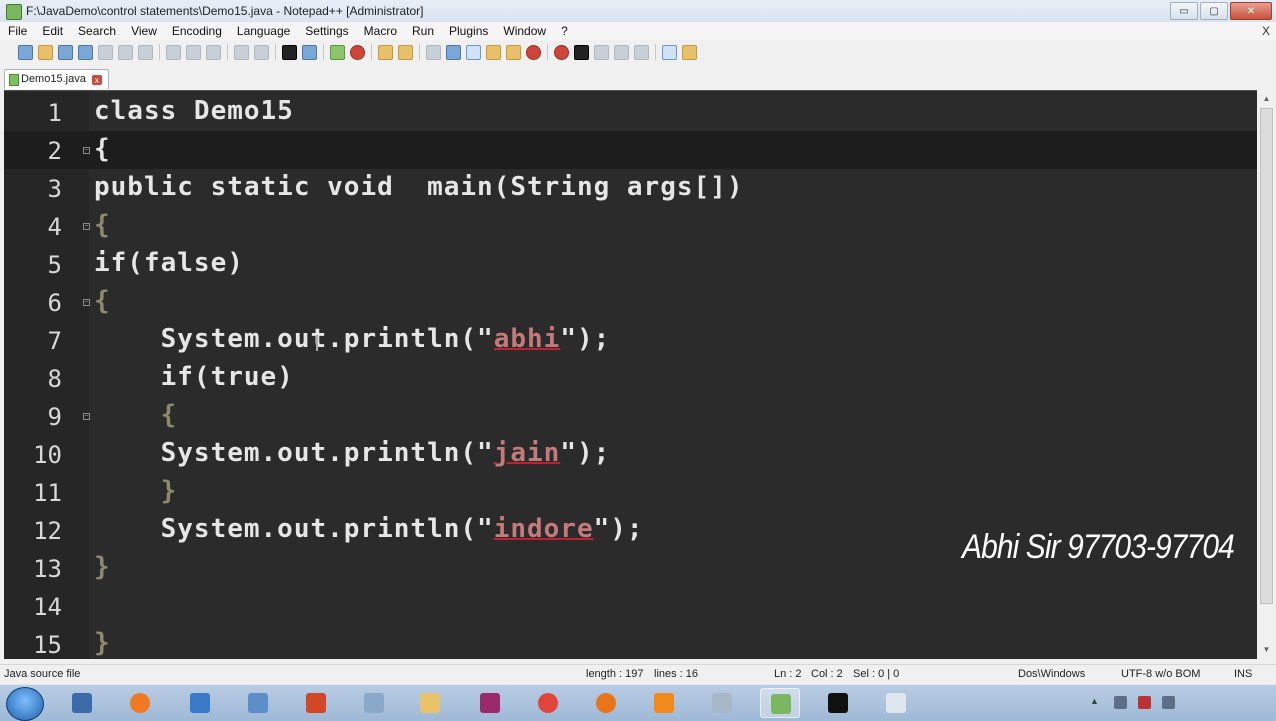 This screenshot has width=1276, height=721. Describe the element at coordinates (722, 703) in the screenshot. I see `tools-icon` at that location.